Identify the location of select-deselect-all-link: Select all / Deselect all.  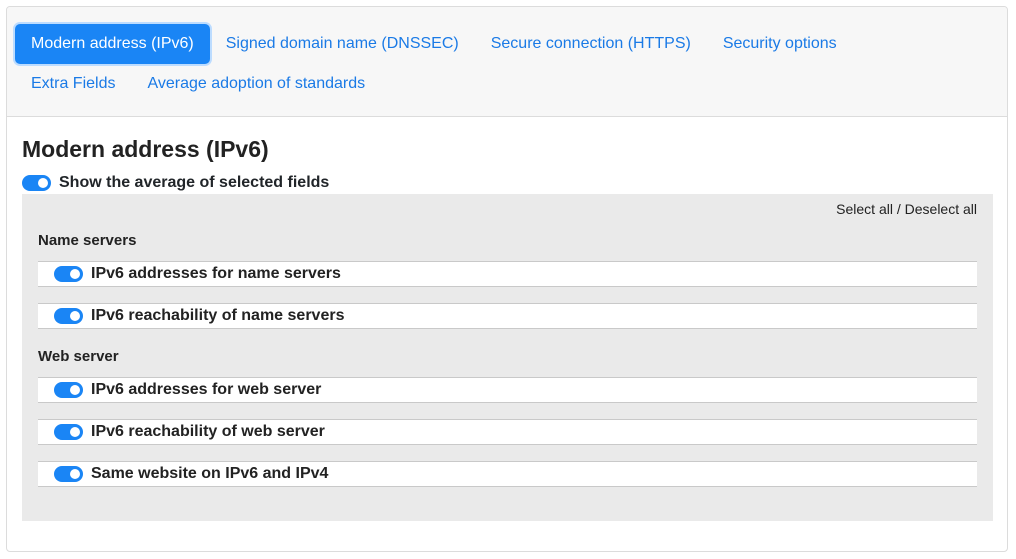
(906, 209).